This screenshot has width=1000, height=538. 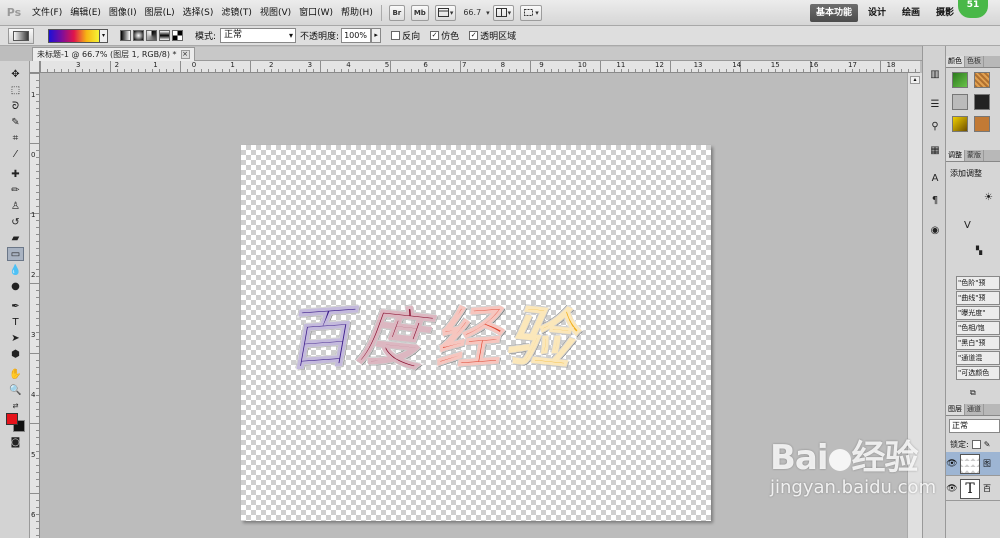 What do you see at coordinates (973, 464) in the screenshot?
I see `layer-row: 👁 图` at bounding box center [973, 464].